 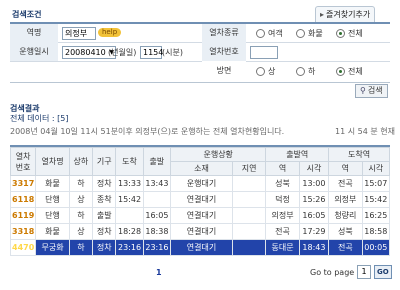 What do you see at coordinates (272, 71) in the screenshot?
I see `direction-up-label: 상` at bounding box center [272, 71].